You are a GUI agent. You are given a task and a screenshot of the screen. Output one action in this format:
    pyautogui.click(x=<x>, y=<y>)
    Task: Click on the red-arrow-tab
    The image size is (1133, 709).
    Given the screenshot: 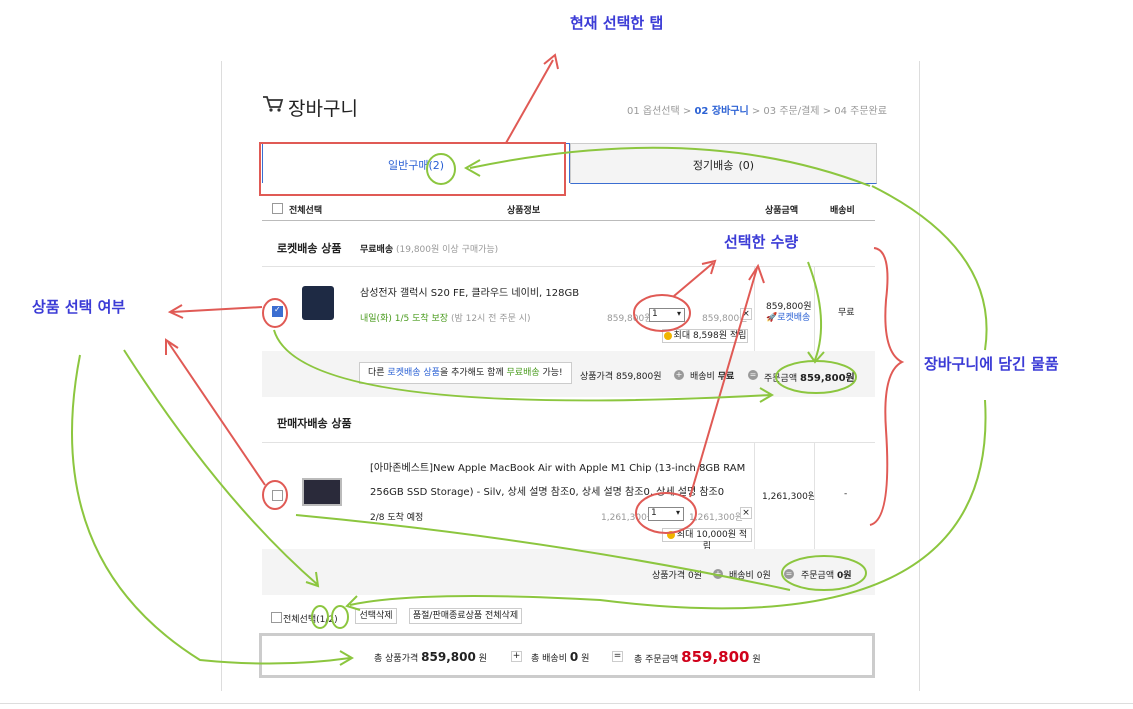 What is the action you would take?
    pyautogui.click(x=529, y=101)
    